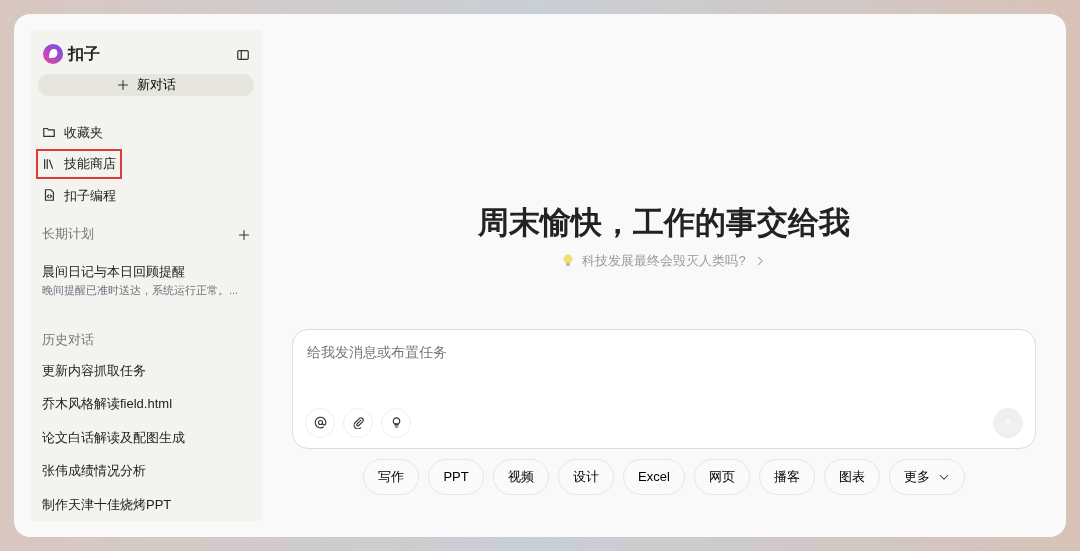 The height and width of the screenshot is (551, 1080). Describe the element at coordinates (654, 476) in the screenshot. I see `chip-button: Excel` at that location.